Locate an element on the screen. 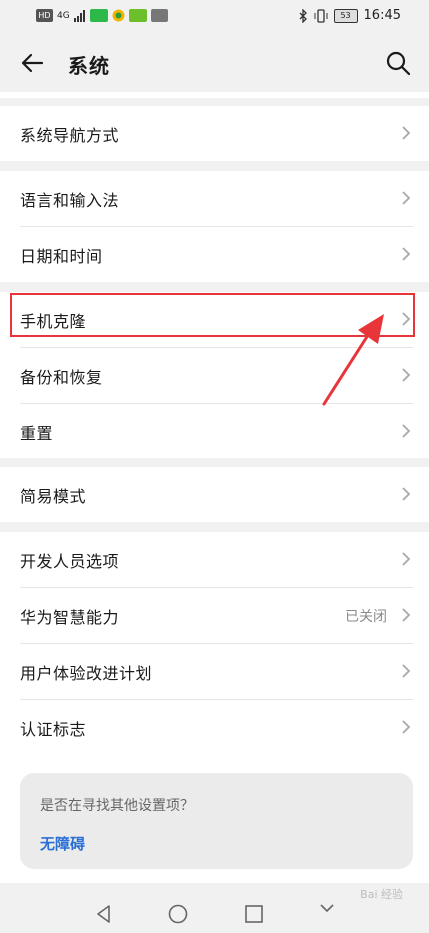  wechat-icon is located at coordinates (118, 15).